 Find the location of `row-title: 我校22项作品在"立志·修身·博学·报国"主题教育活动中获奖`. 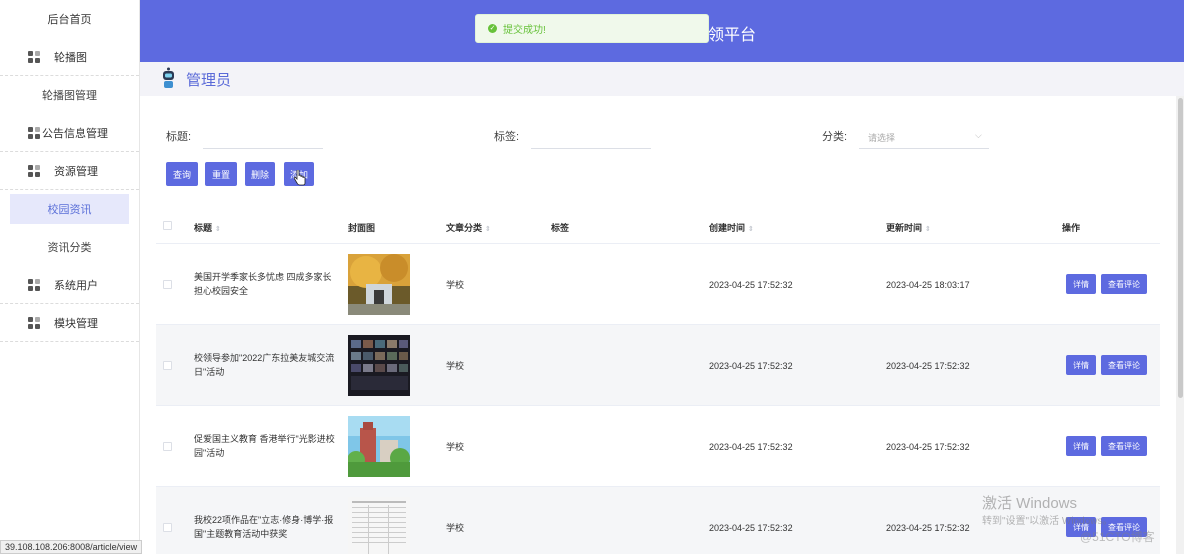

row-title: 我校22项作品在"立志·修身·博学·报国"主题教育活动中获奖 is located at coordinates (264, 527).